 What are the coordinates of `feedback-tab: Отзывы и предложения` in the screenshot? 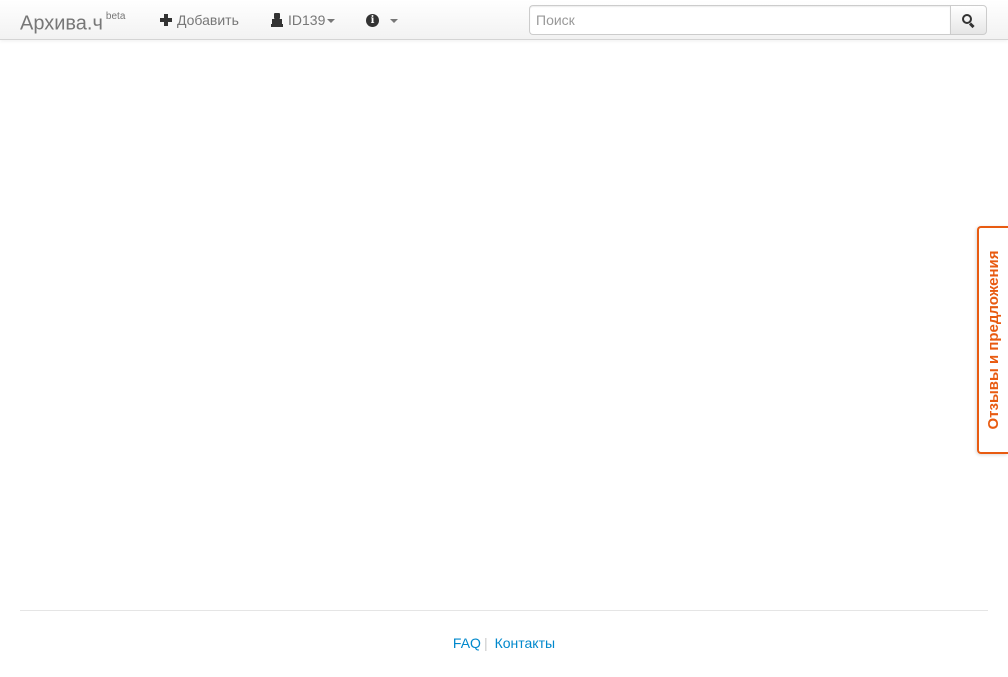 It's located at (992, 340).